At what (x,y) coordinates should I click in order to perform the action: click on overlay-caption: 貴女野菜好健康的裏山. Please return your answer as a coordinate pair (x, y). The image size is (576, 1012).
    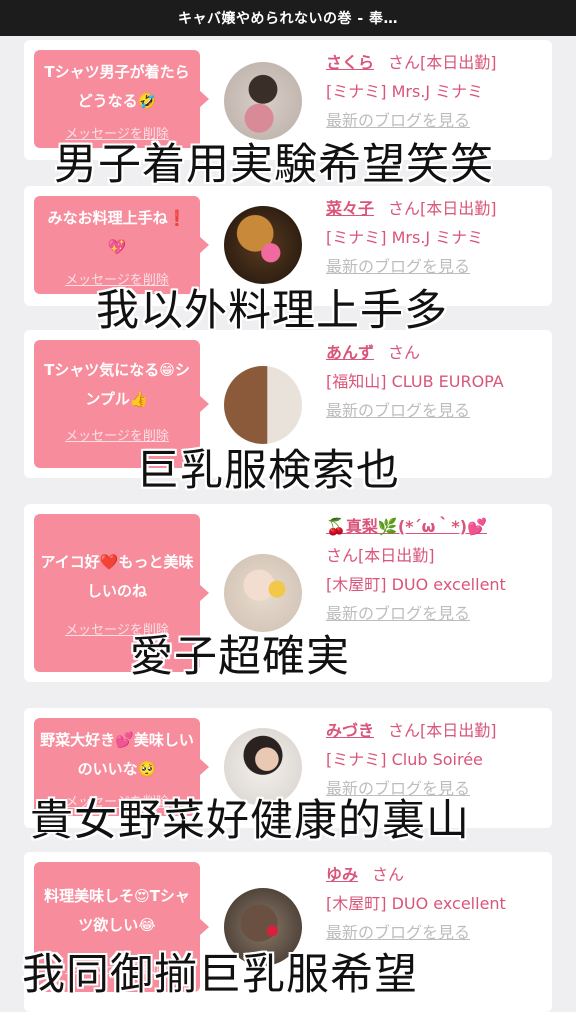
    Looking at the image, I should click on (250, 821).